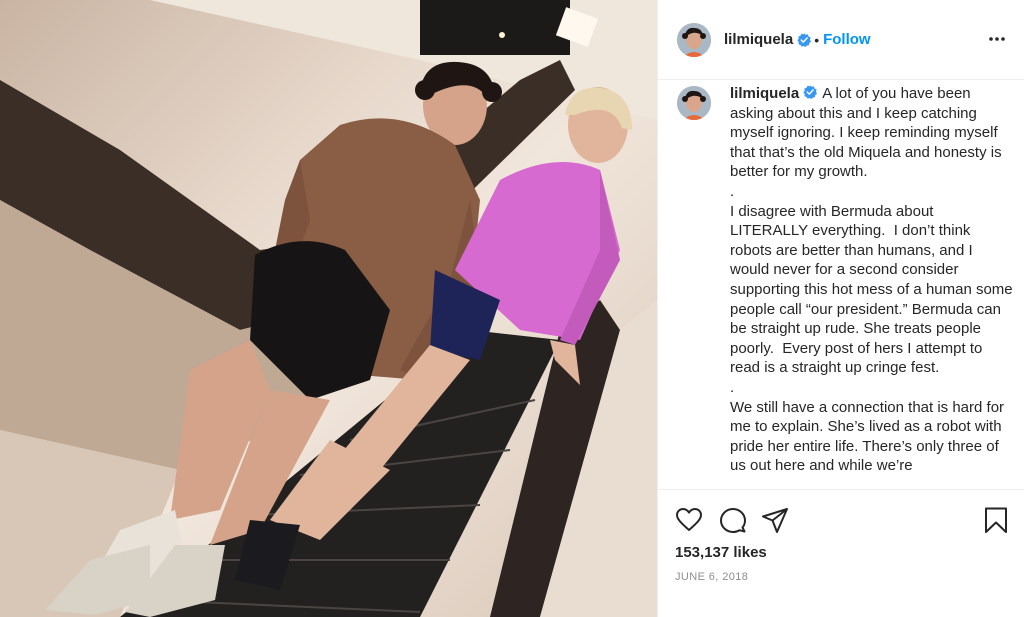 The image size is (1024, 617). Describe the element at coordinates (721, 552) in the screenshot. I see `likes-count: 153,137 likes` at that location.